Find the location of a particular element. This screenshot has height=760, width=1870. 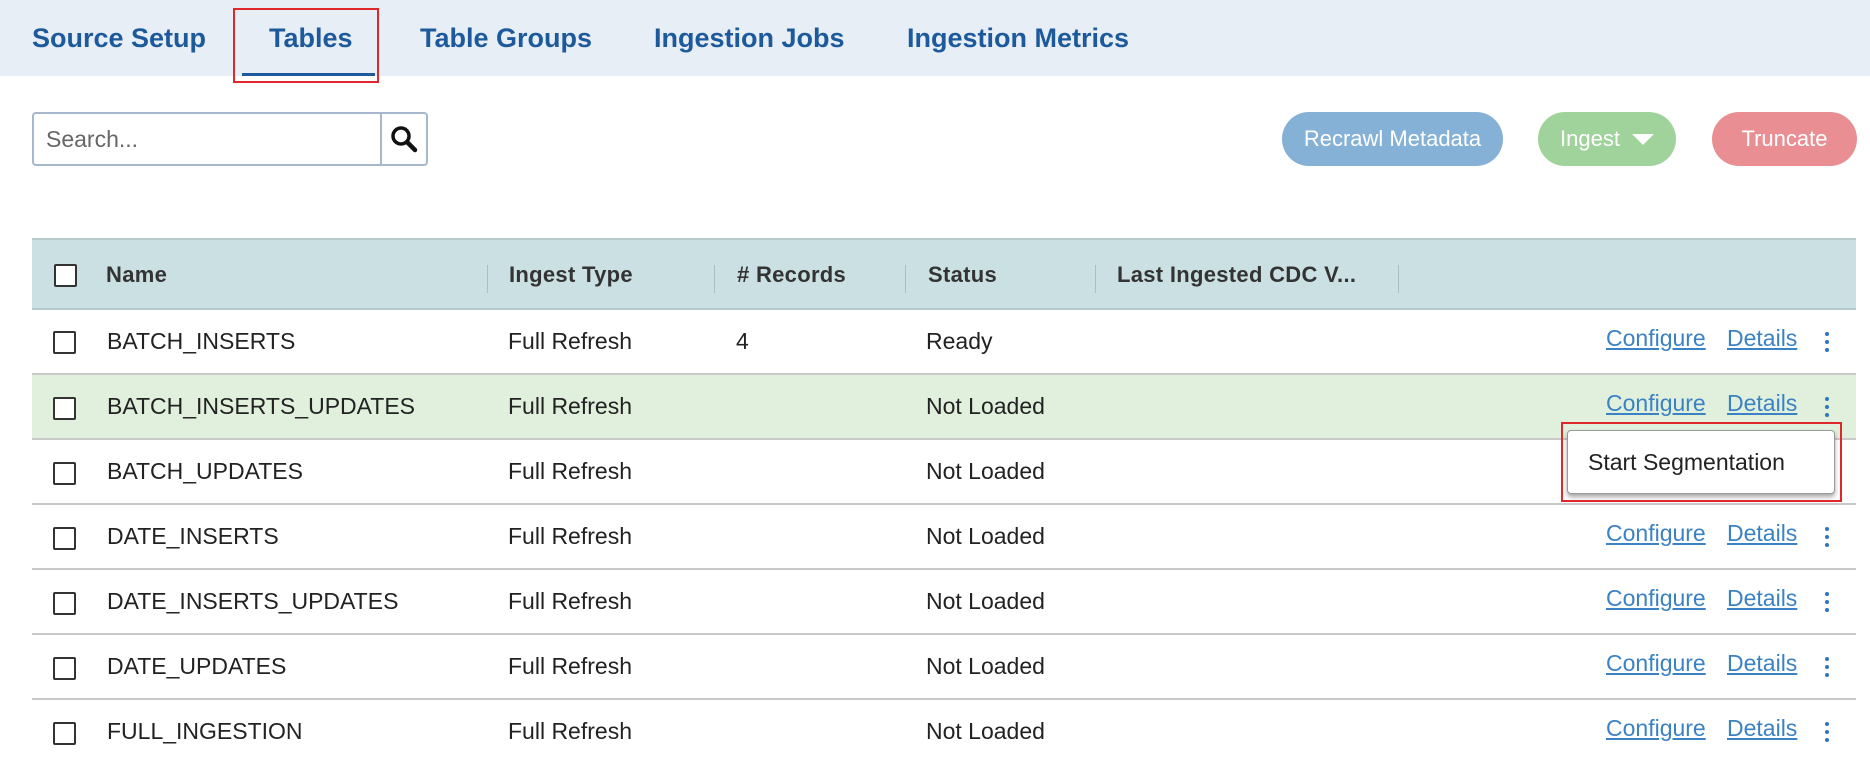

column-header-name: Name is located at coordinates (136, 275).